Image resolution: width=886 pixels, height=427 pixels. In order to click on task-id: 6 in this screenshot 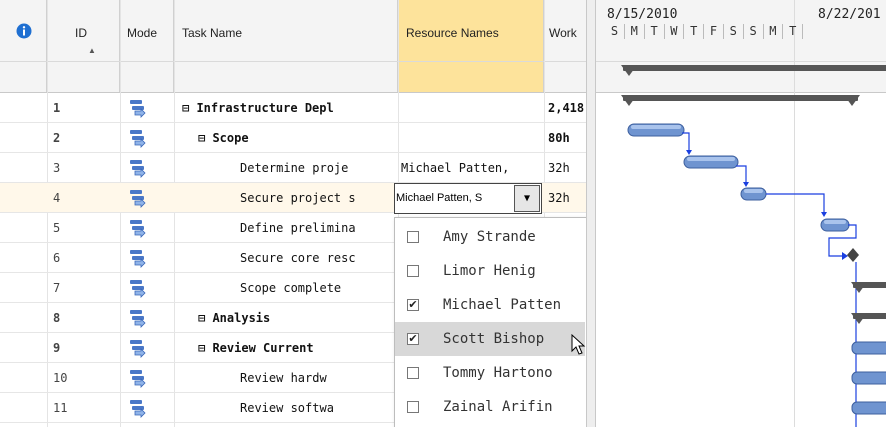, I will do `click(57, 258)`.